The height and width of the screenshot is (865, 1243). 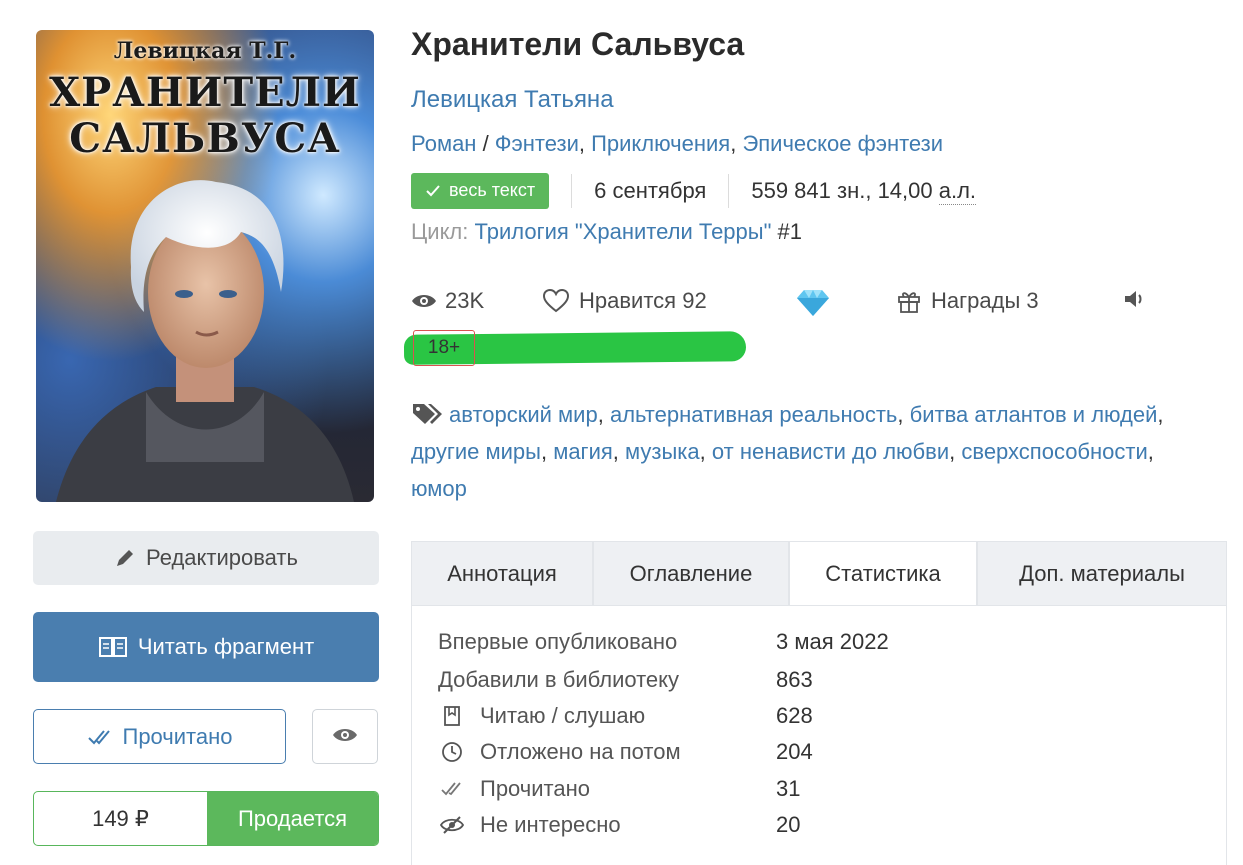 I want to click on genre-link: Эпическое фэнтези, so click(x=842, y=143).